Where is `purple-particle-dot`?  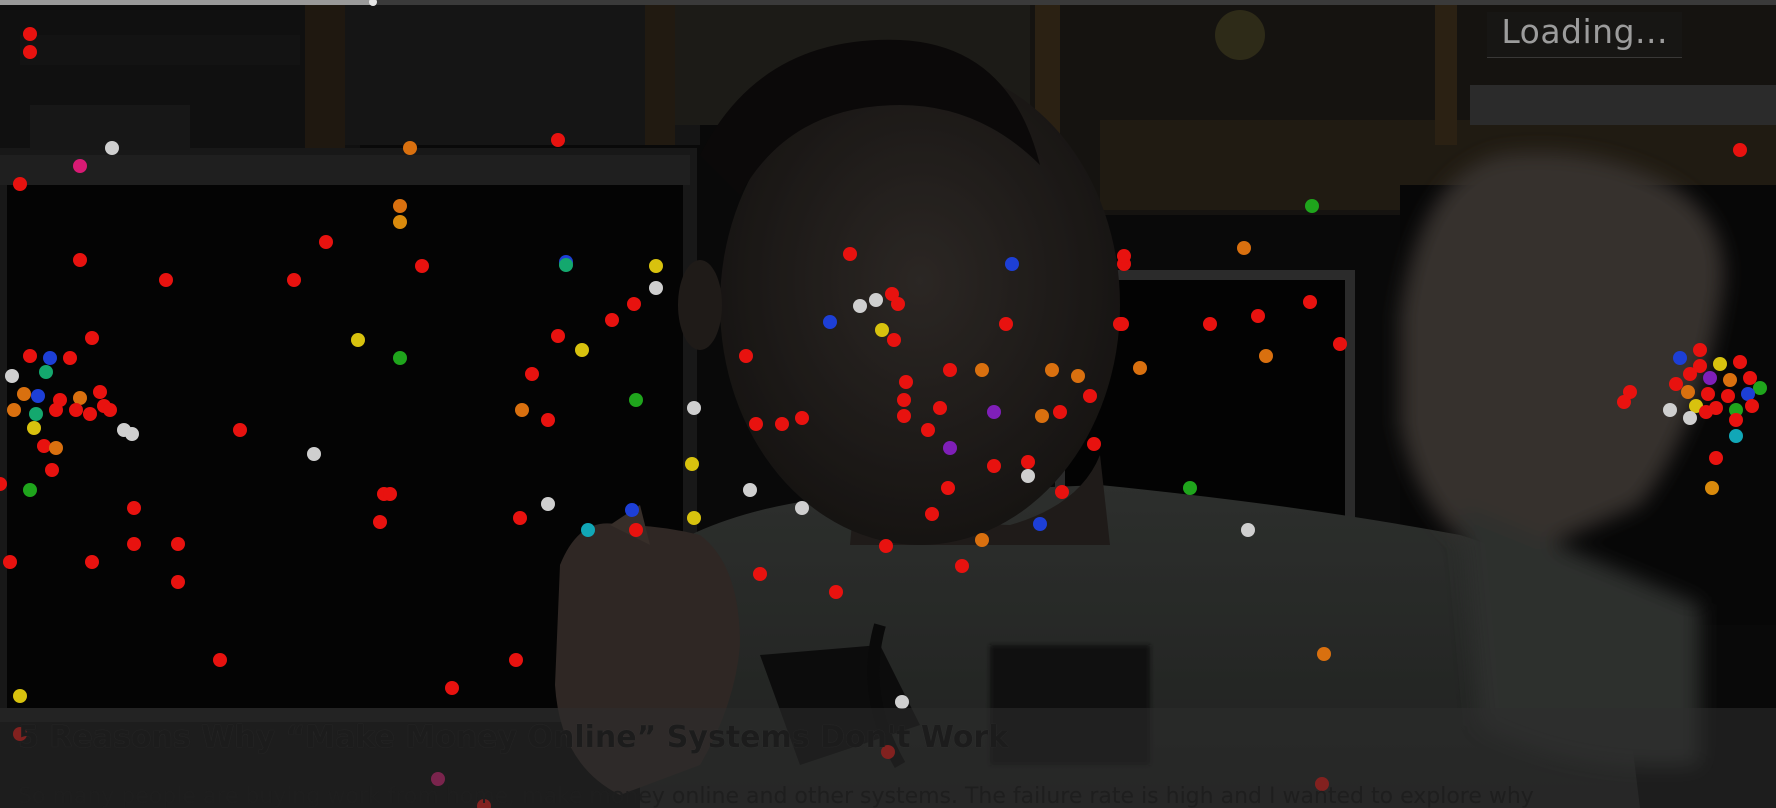
purple-particle-dot is located at coordinates (1710, 378).